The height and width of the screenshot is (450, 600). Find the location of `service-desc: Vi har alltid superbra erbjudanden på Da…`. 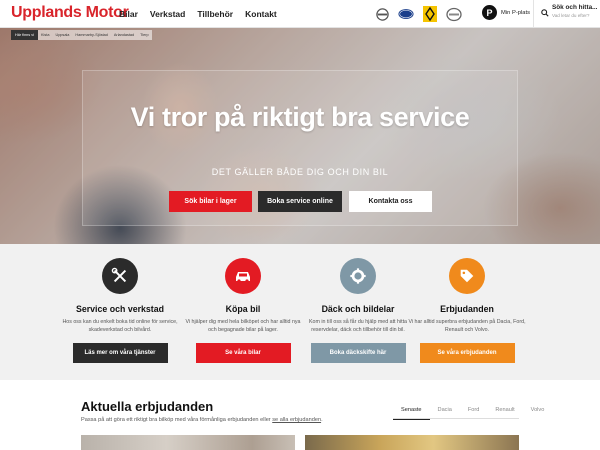

service-desc: Vi har alltid superbra erbjudanden på Da… is located at coordinates (467, 326).